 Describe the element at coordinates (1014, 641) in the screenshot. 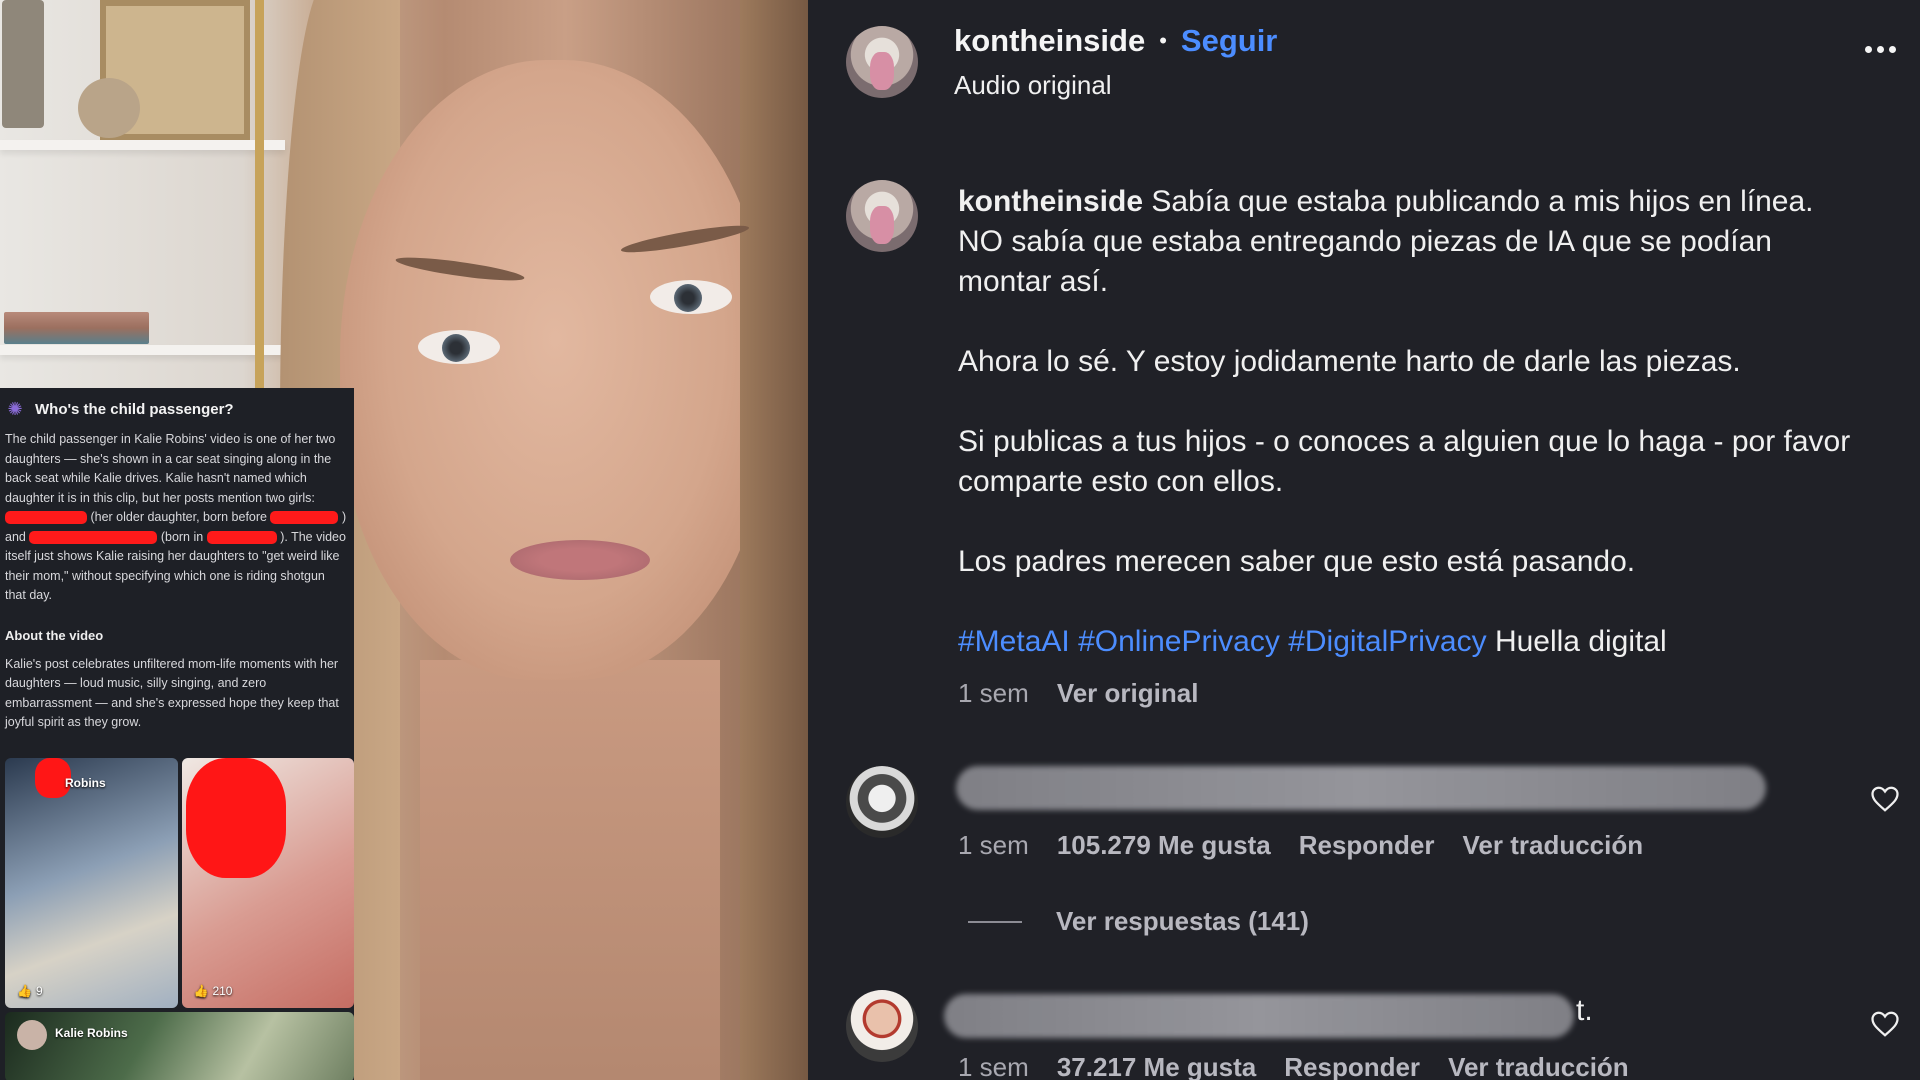

I see `hashtag-link: #MetaAI` at that location.